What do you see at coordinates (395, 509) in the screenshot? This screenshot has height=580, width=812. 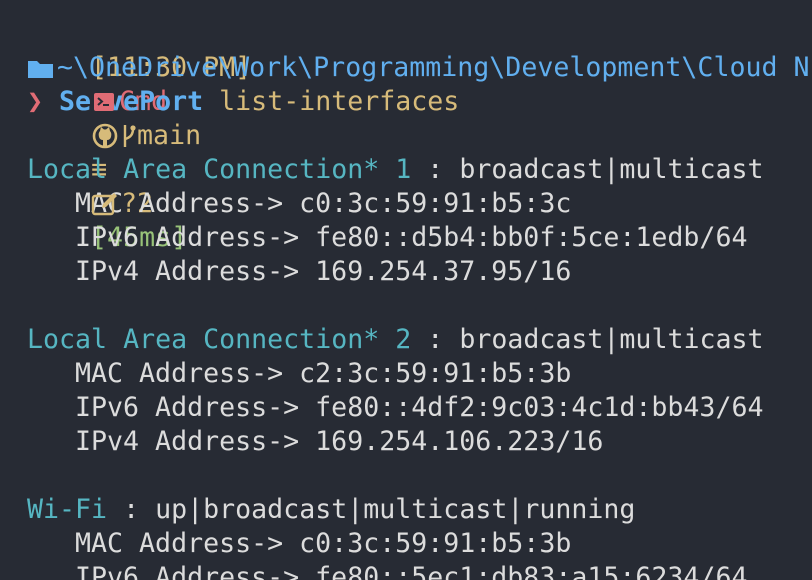 I see `interface-flags: up|broadcast|multicast|running` at bounding box center [395, 509].